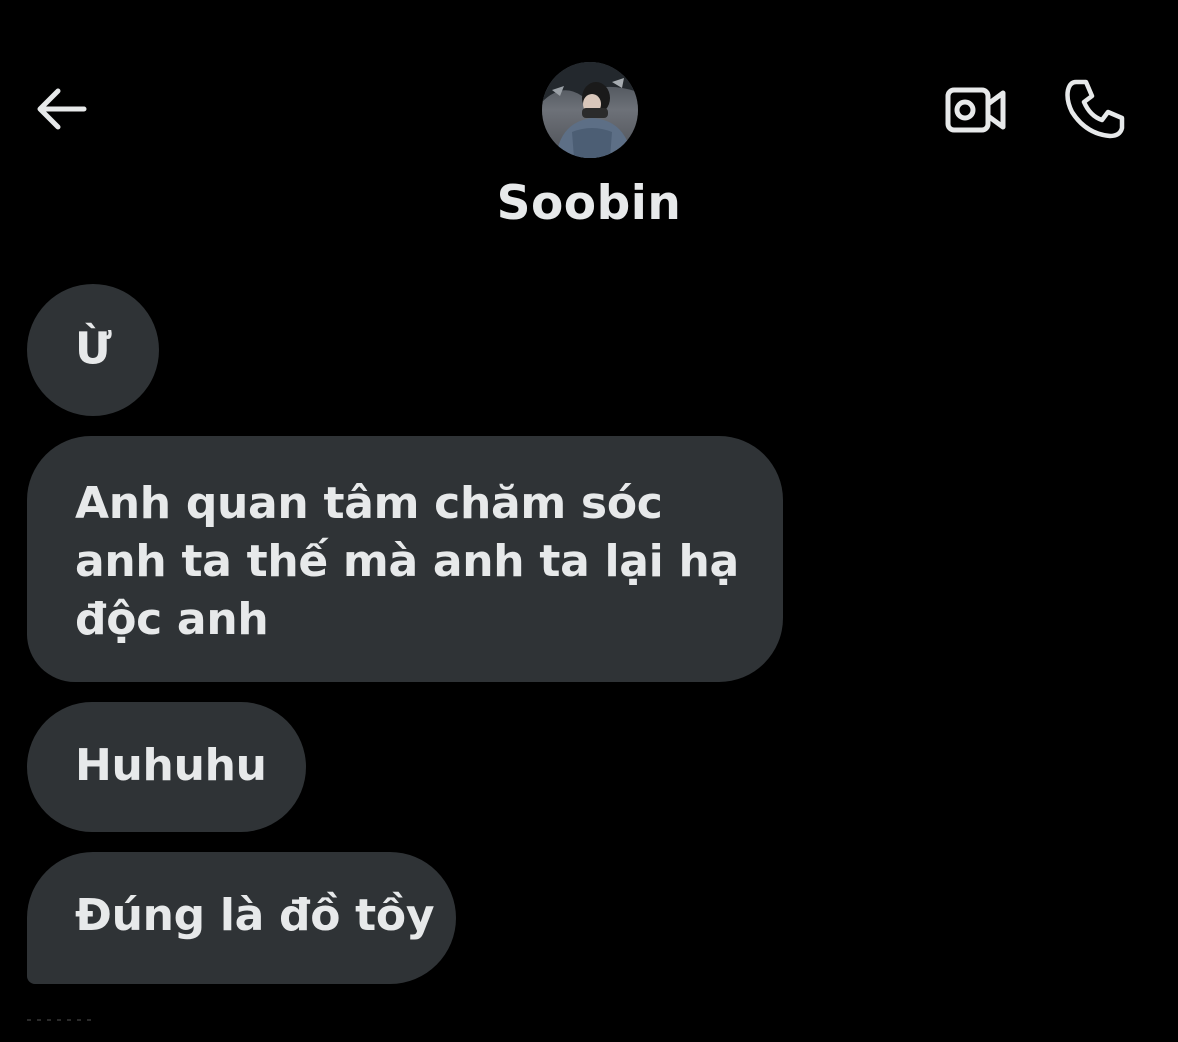 Image resolution: width=1178 pixels, height=1042 pixels. I want to click on video-call-button, so click(976, 110).